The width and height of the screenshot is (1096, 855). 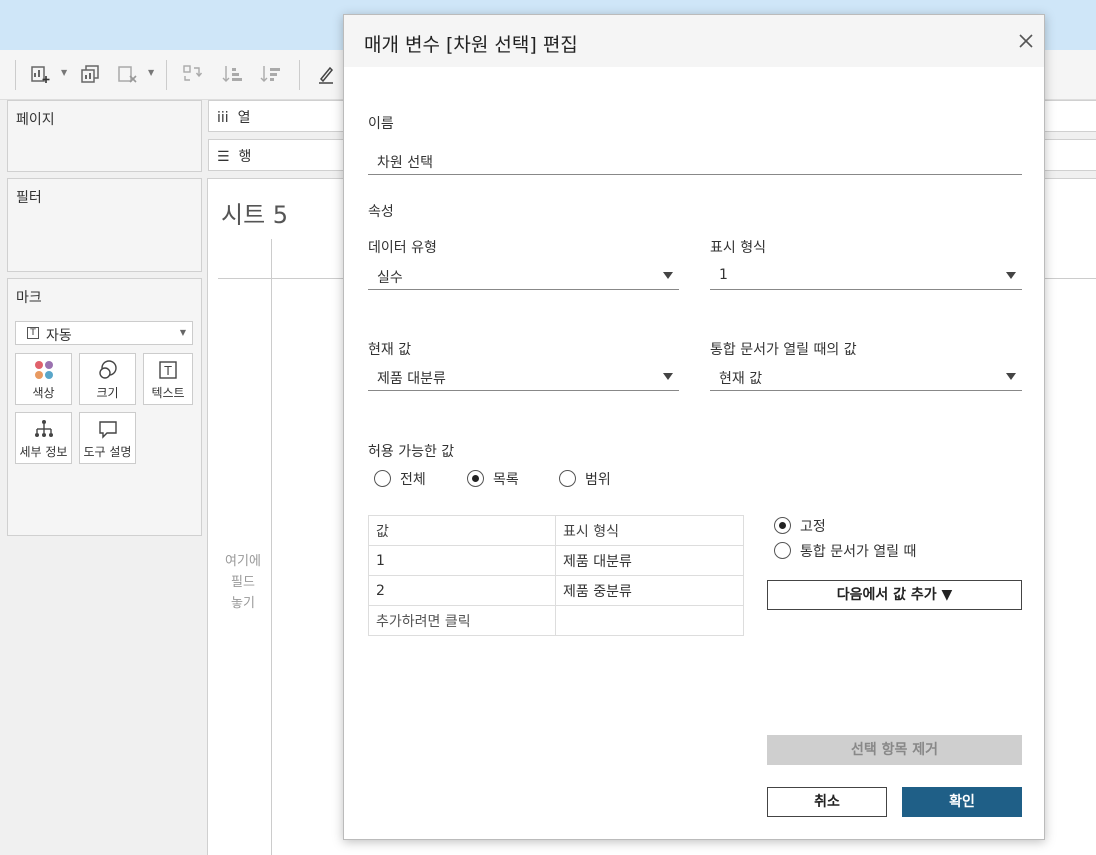 What do you see at coordinates (411, 379) in the screenshot?
I see `current-value-value: 제품 대분류` at bounding box center [411, 379].